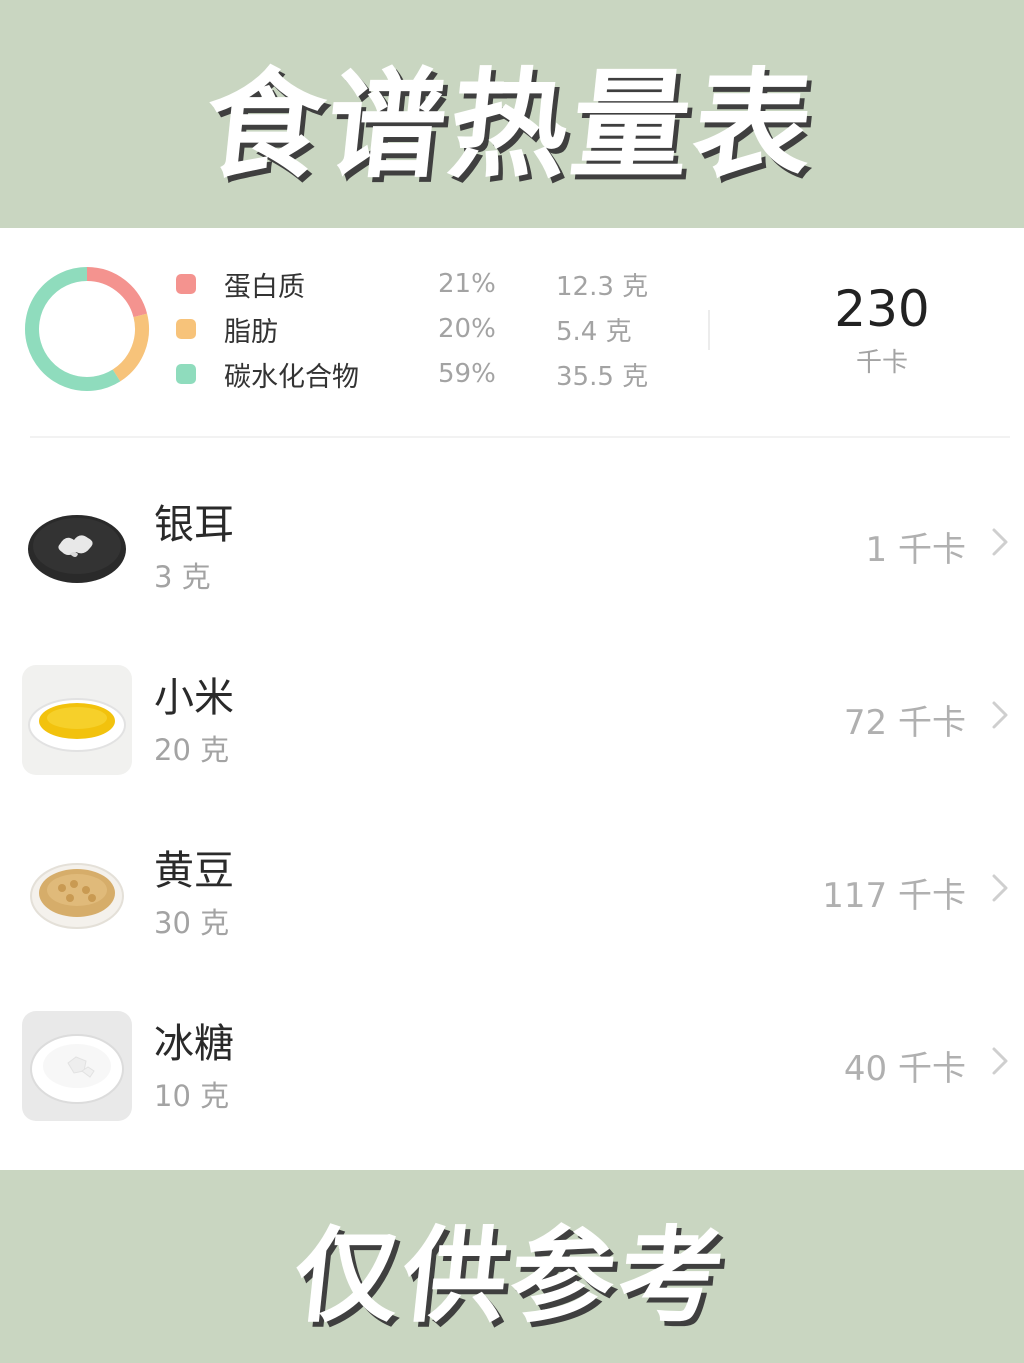  Describe the element at coordinates (194, 525) in the screenshot. I see `ingredient-name: 银耳` at that location.